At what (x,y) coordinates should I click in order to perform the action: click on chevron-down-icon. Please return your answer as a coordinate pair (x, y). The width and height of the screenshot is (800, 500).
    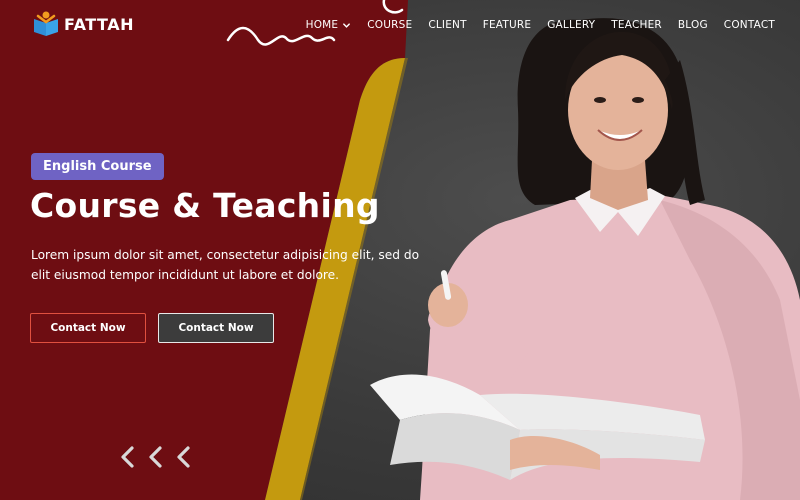
    Looking at the image, I should click on (347, 25).